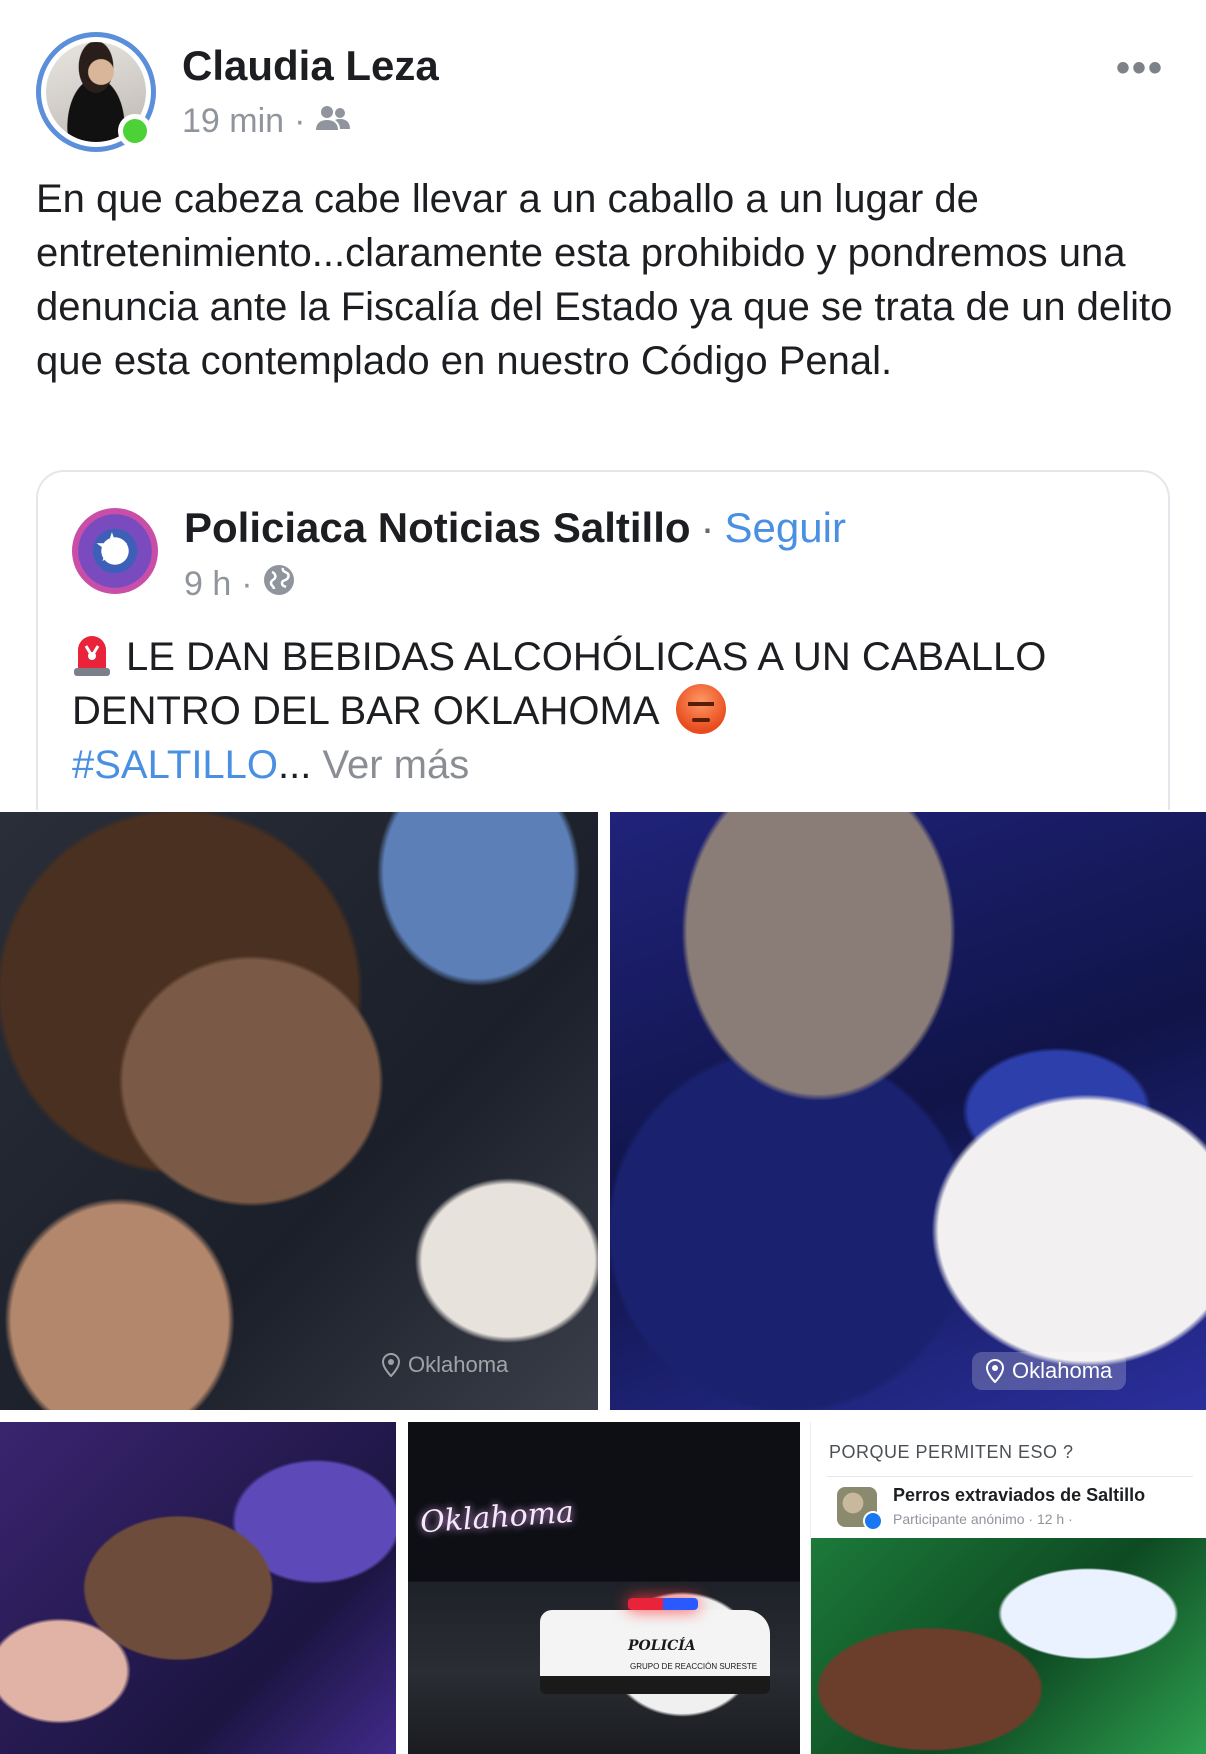 This screenshot has height=1754, width=1206. What do you see at coordinates (694, 1666) in the screenshot?
I see `police-car-sublabel: GRUPO DE REACCIÓN SURESTE` at bounding box center [694, 1666].